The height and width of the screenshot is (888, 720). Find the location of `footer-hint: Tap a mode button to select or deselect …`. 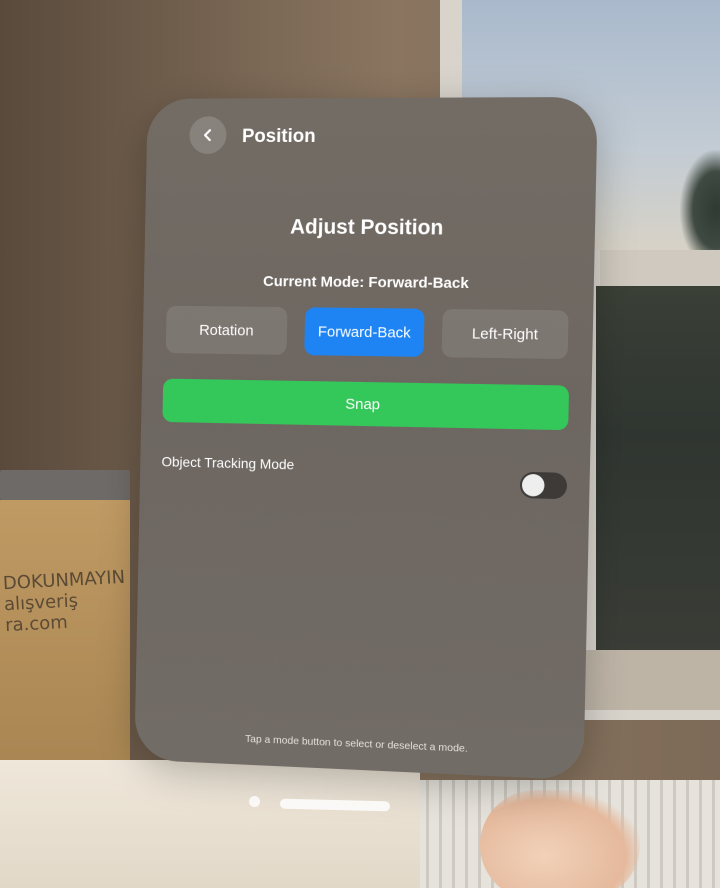

footer-hint: Tap a mode button to select or deselect … is located at coordinates (356, 743).